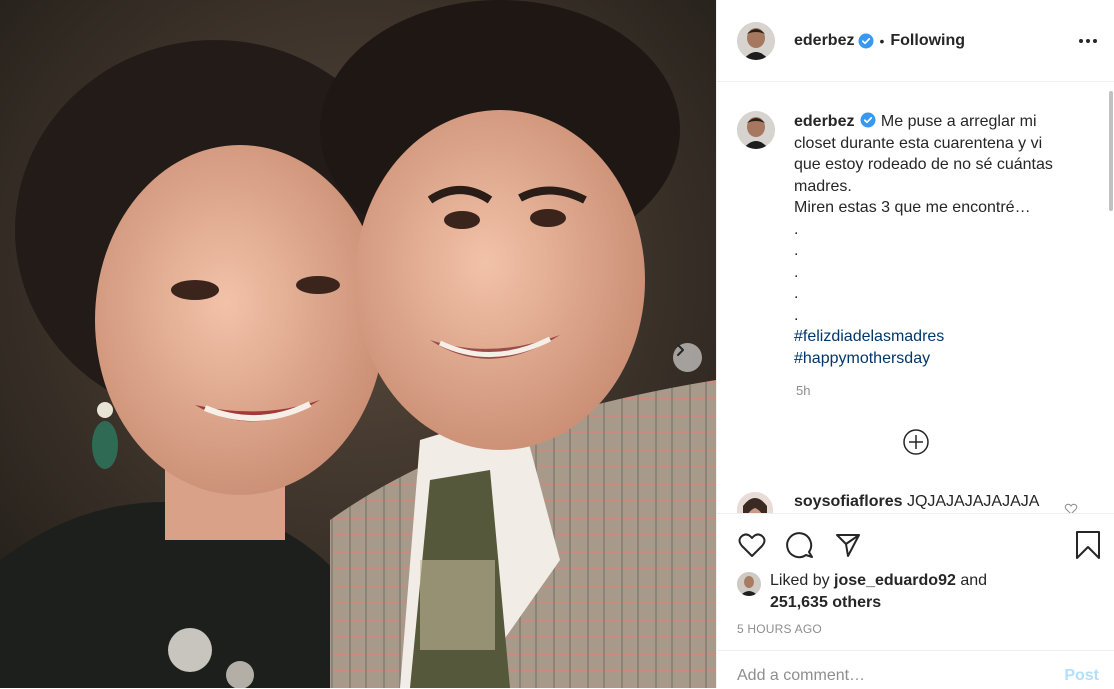 Image resolution: width=1114 pixels, height=689 pixels. What do you see at coordinates (927, 41) in the screenshot?
I see `following-button: Following` at bounding box center [927, 41].